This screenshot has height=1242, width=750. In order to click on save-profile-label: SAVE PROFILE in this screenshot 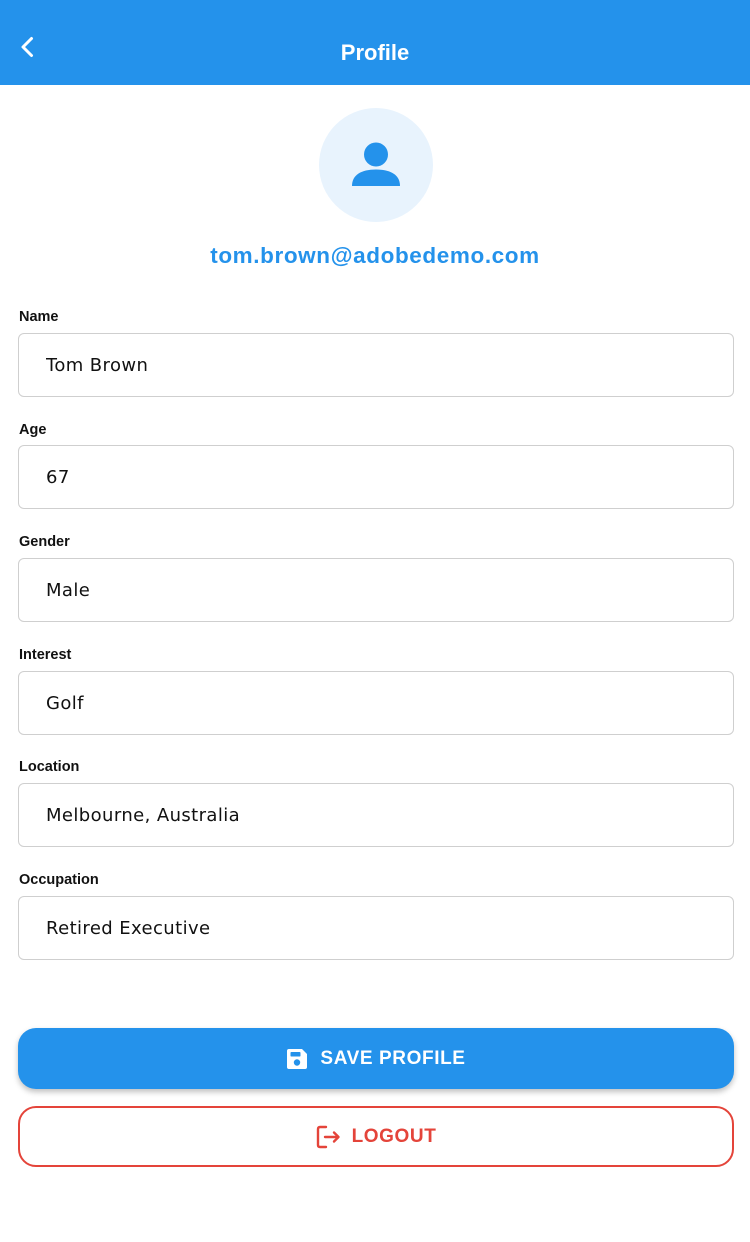, I will do `click(393, 1058)`.